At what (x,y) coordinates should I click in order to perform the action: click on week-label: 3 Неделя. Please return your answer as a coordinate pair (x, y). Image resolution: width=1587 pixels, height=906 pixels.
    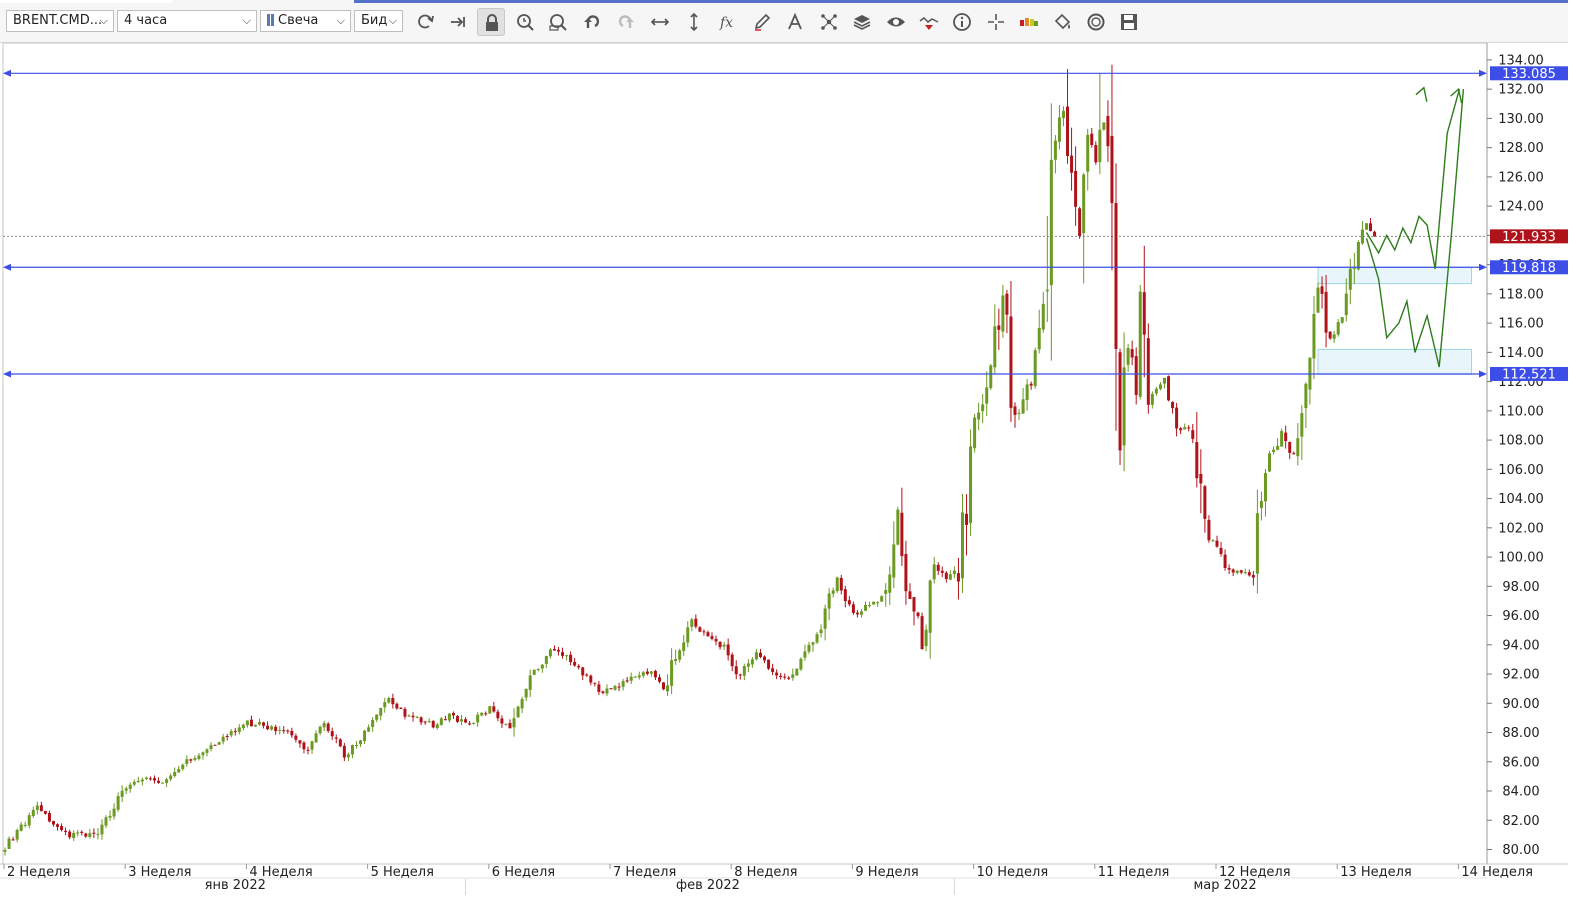
    Looking at the image, I should click on (159, 872).